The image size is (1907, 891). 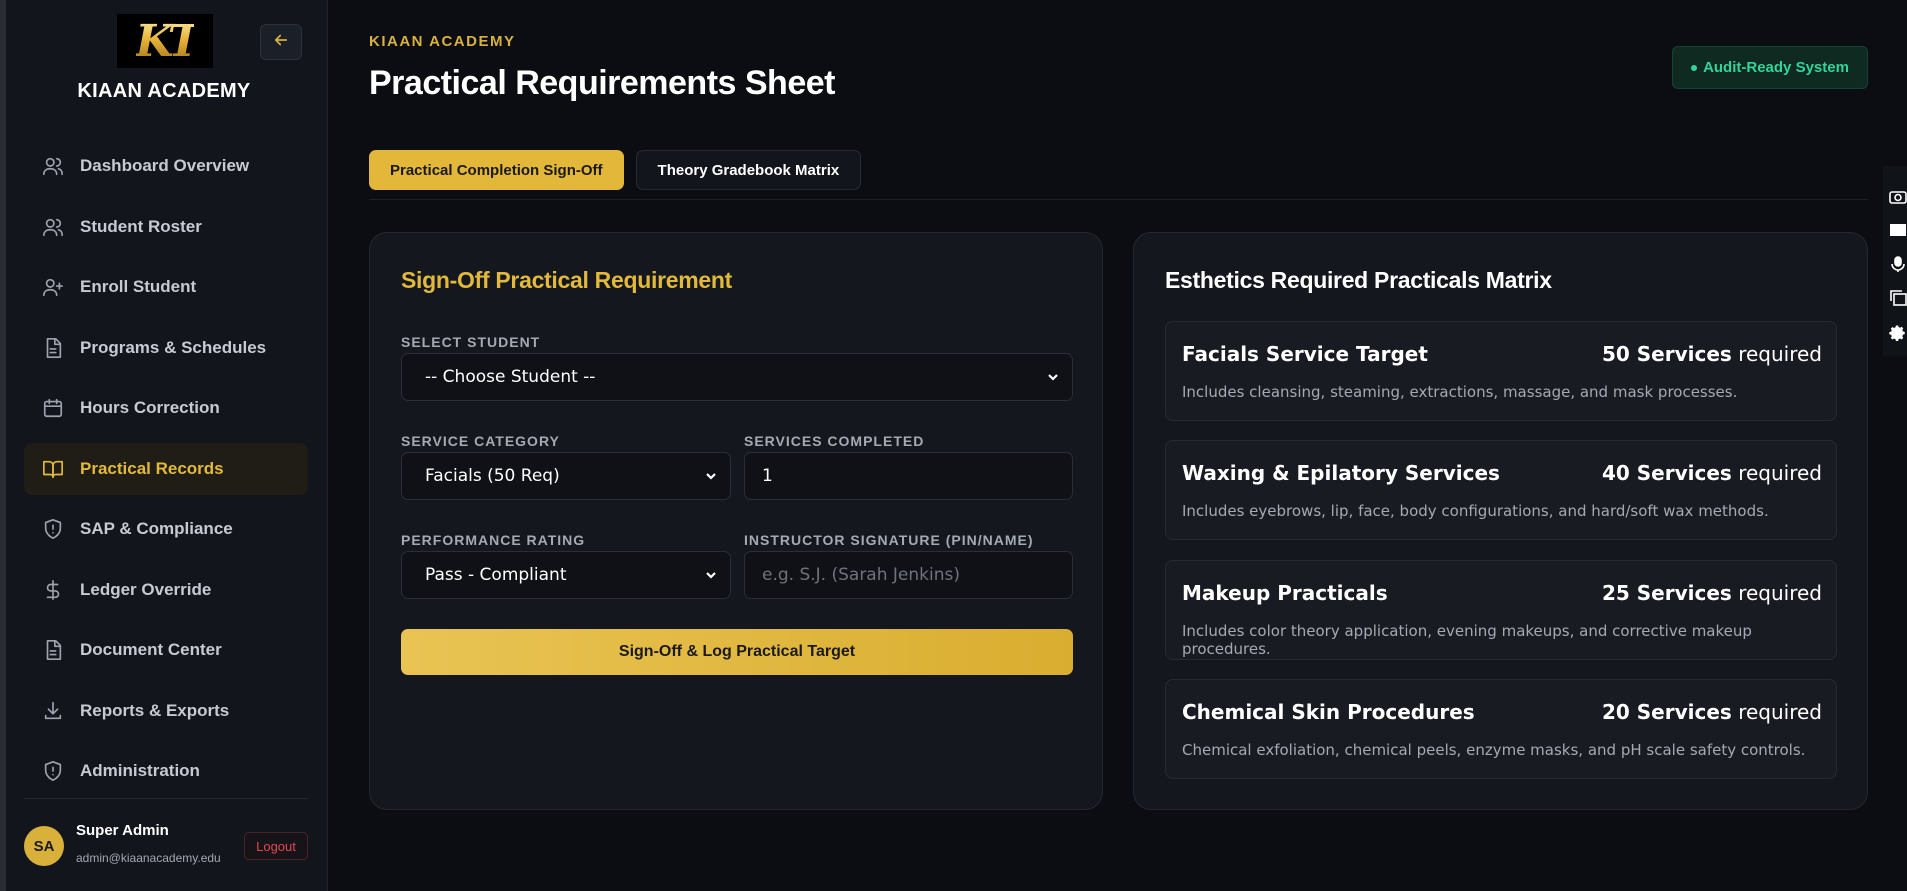 I want to click on sidebar-item-reports-exports: Reports & Exports, so click(x=166, y=711).